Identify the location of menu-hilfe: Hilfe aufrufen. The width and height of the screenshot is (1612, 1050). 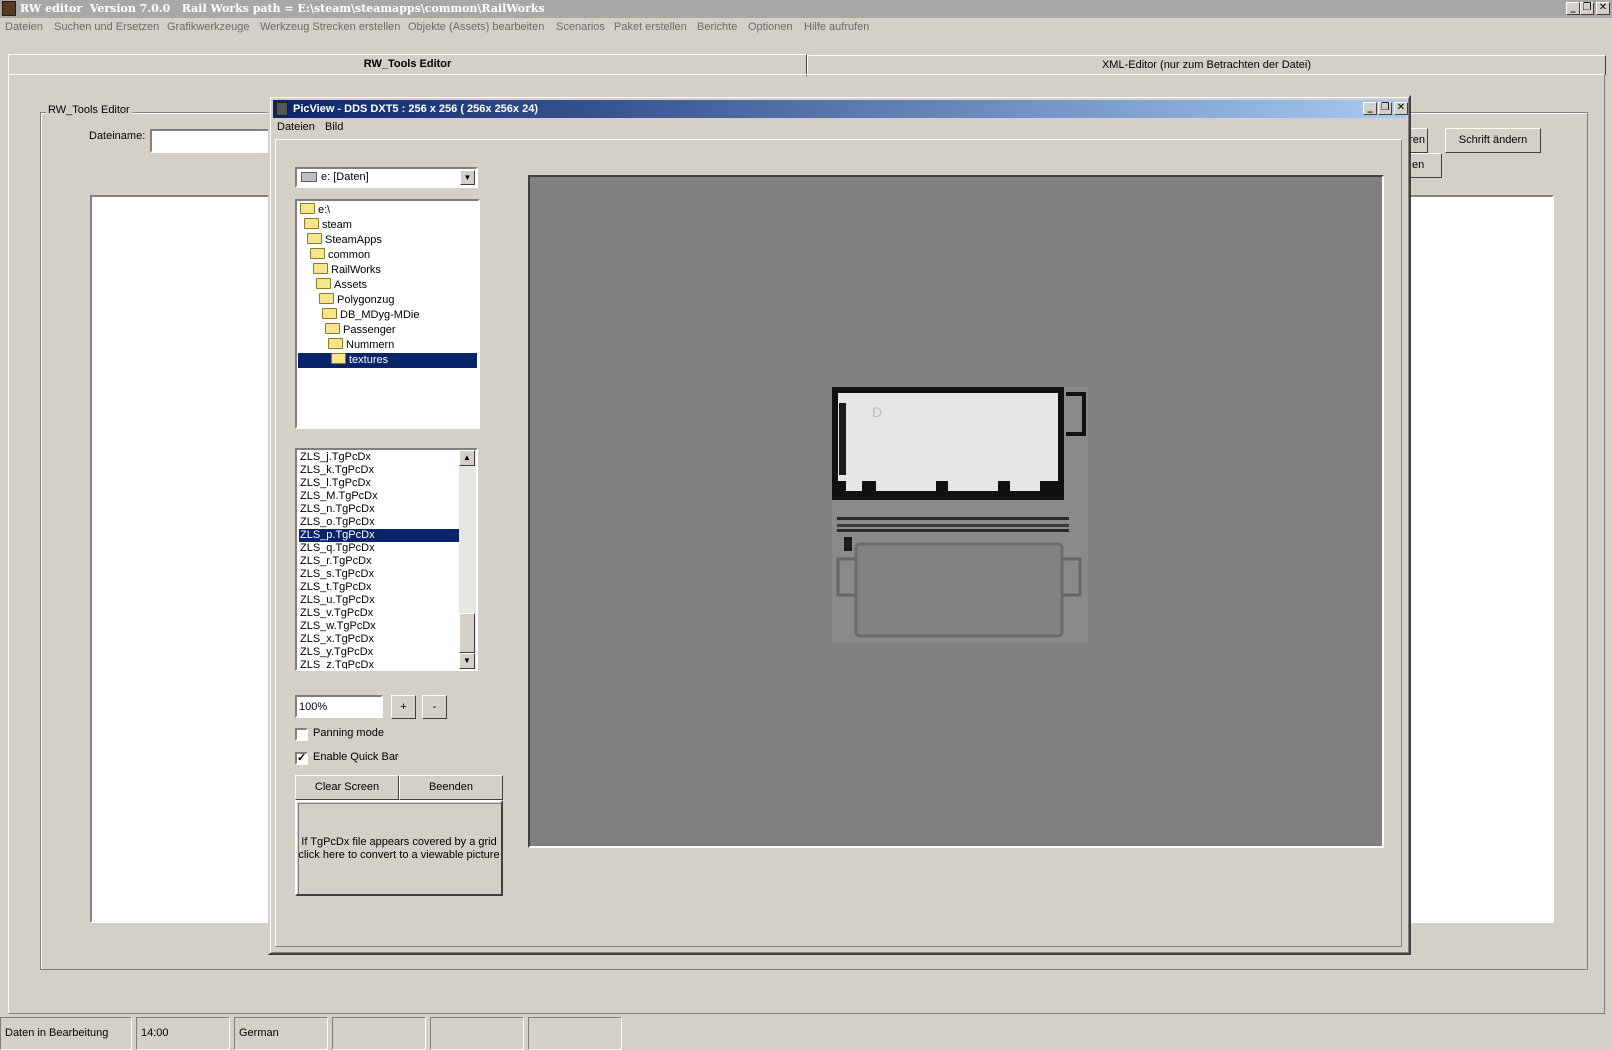
(836, 27).